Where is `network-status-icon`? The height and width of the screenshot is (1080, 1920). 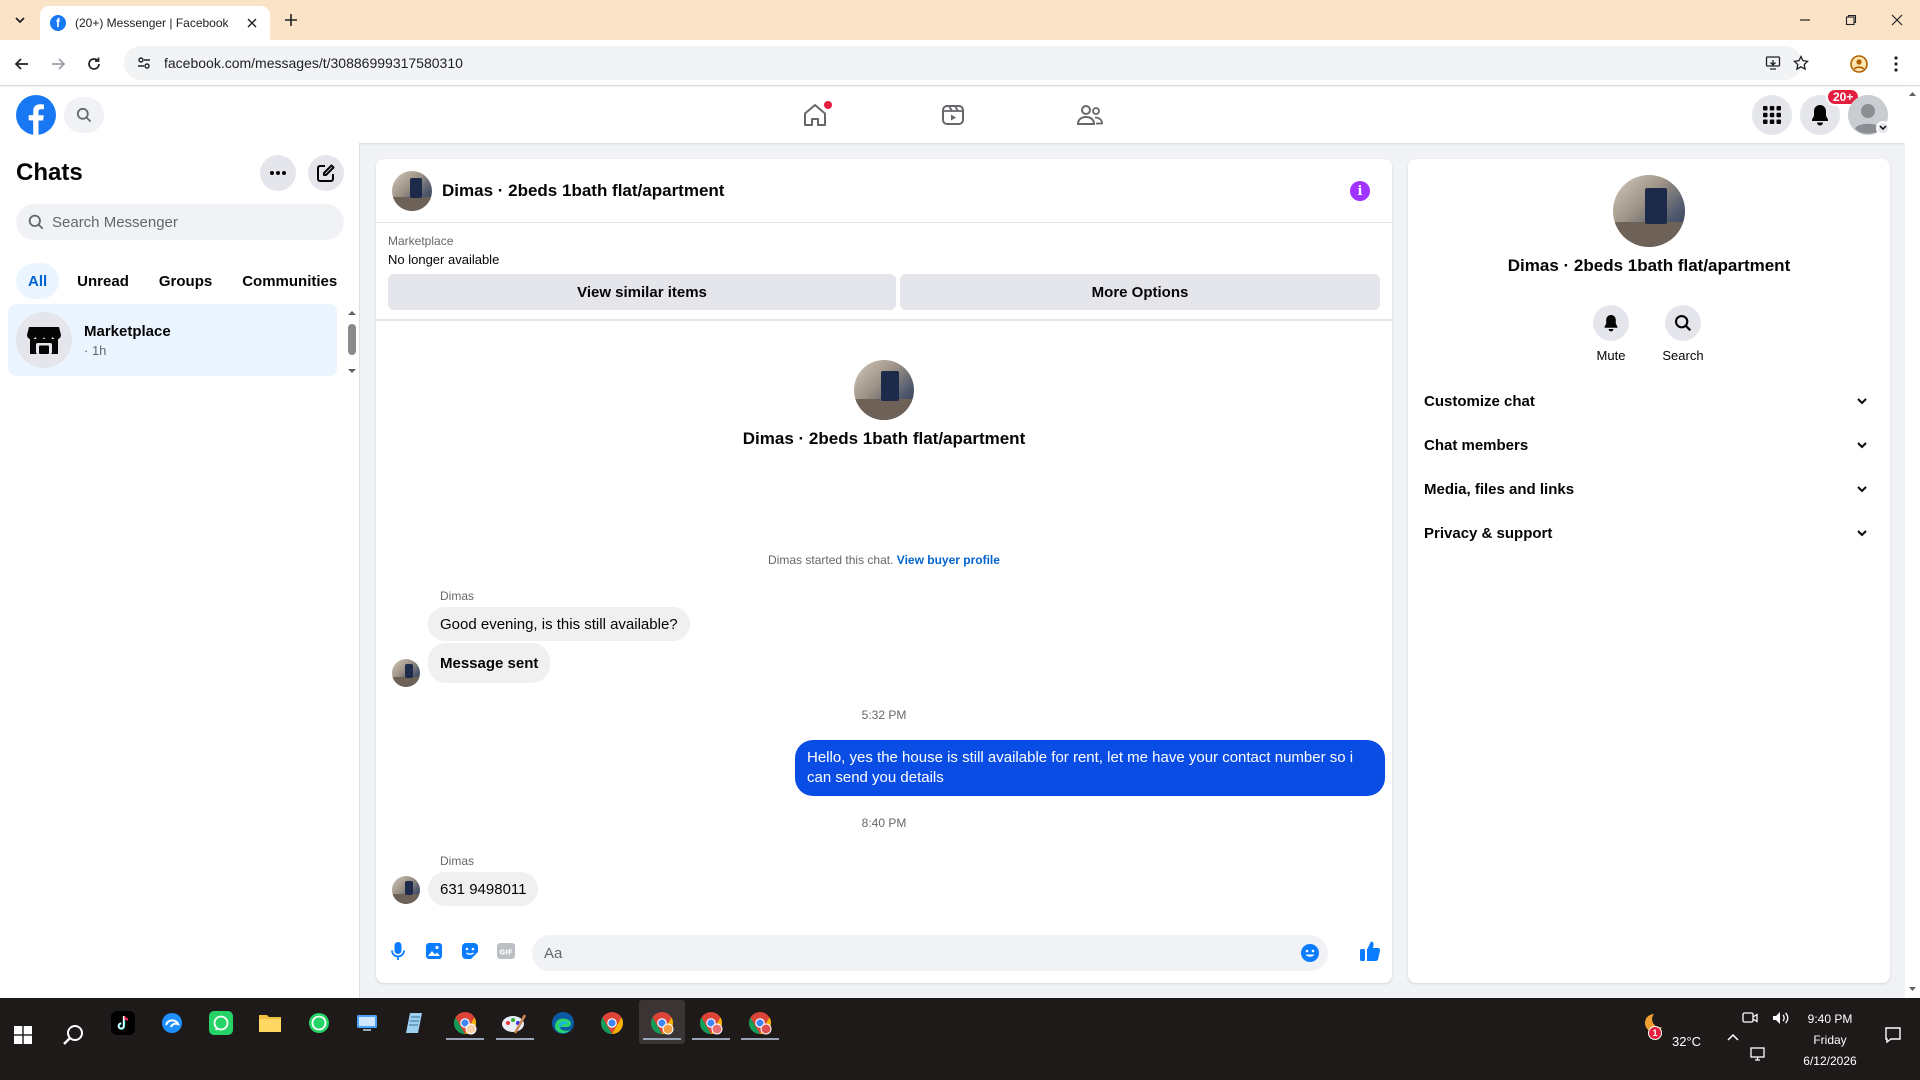 network-status-icon is located at coordinates (1758, 1054).